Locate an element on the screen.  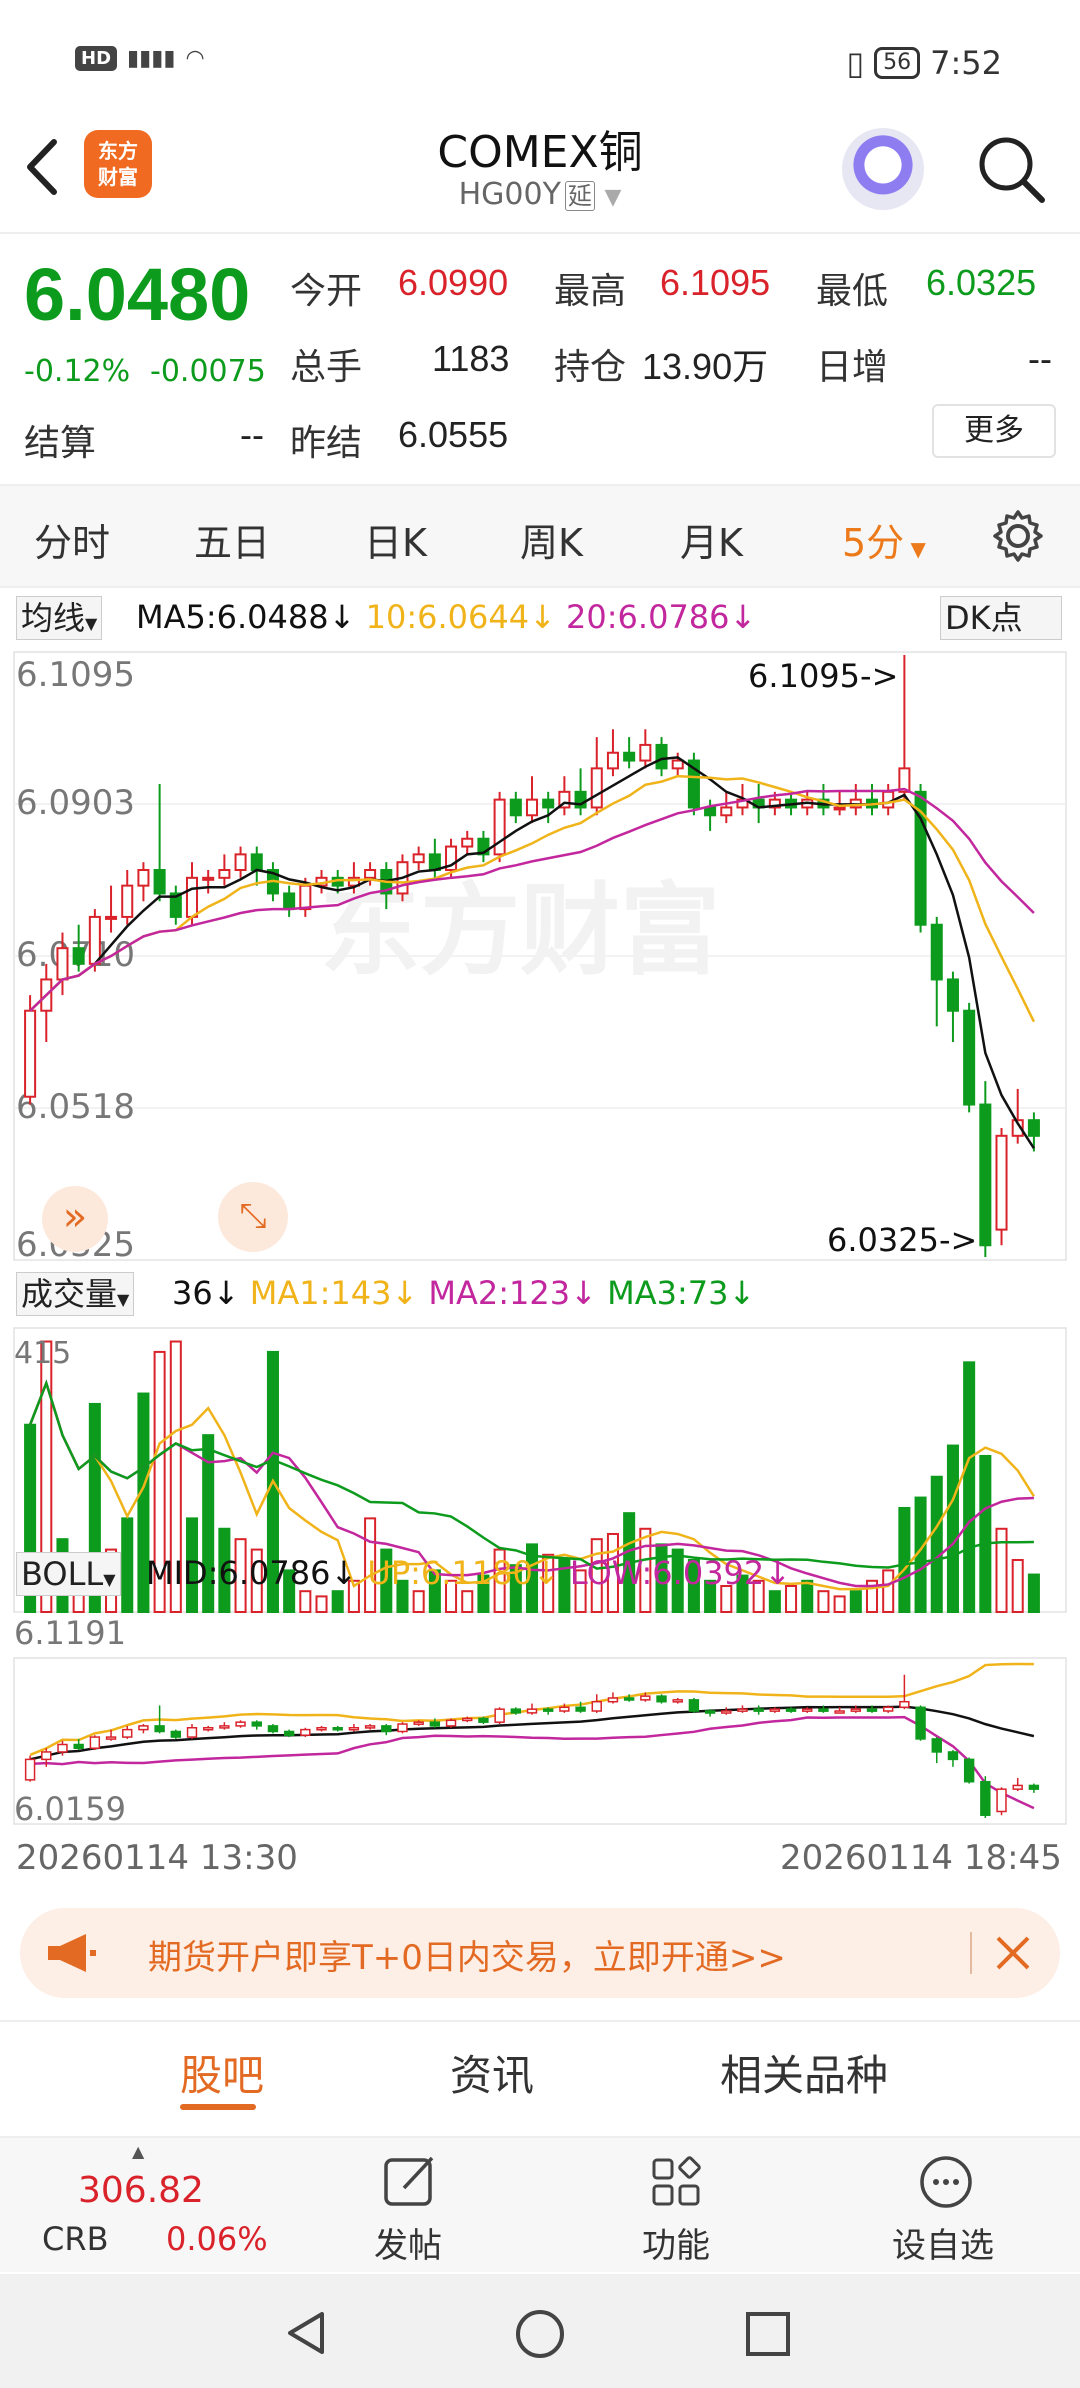
volume-selector-label: 成交量 is located at coordinates (69, 1294).